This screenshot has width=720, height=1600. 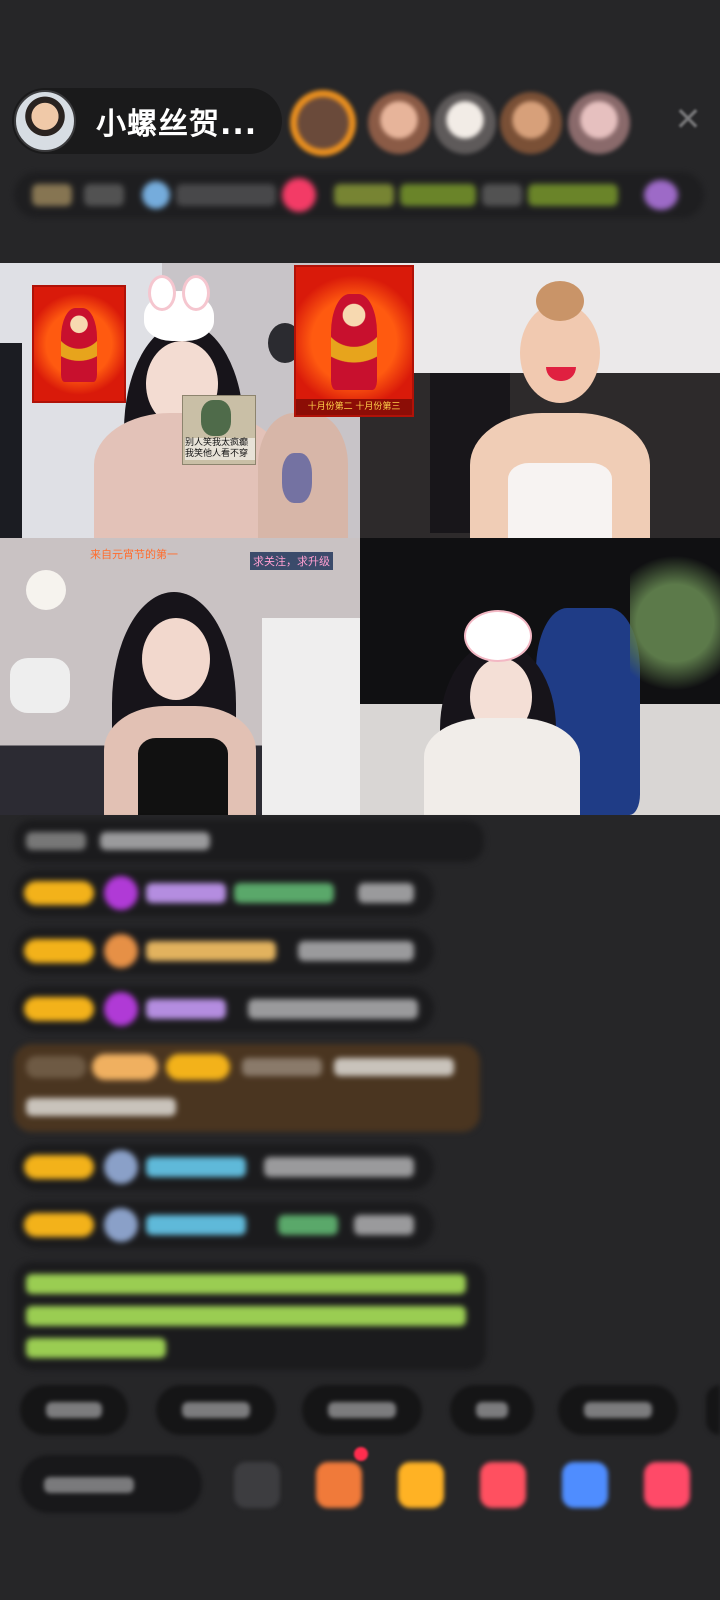 What do you see at coordinates (79, 344) in the screenshot?
I see `fortune-god-sticker` at bounding box center [79, 344].